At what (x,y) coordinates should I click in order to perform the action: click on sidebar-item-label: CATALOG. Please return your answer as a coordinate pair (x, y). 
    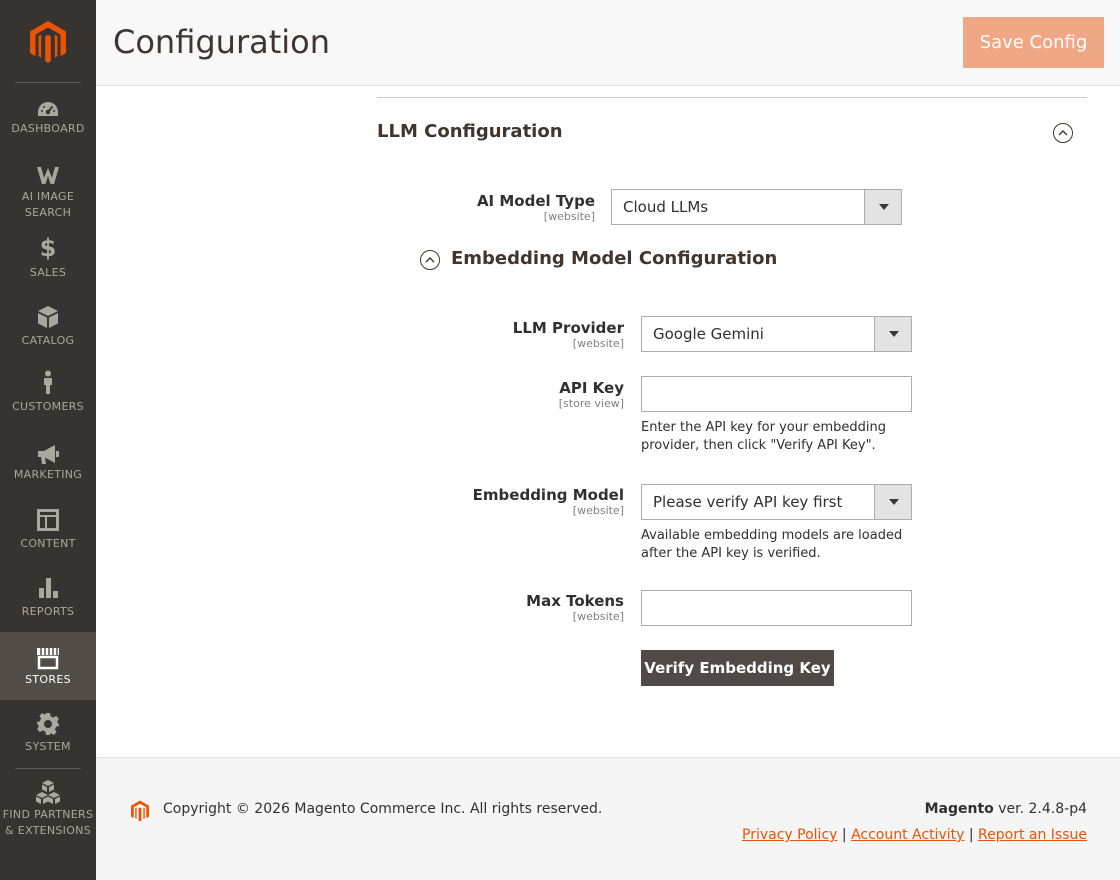
    Looking at the image, I should click on (48, 340).